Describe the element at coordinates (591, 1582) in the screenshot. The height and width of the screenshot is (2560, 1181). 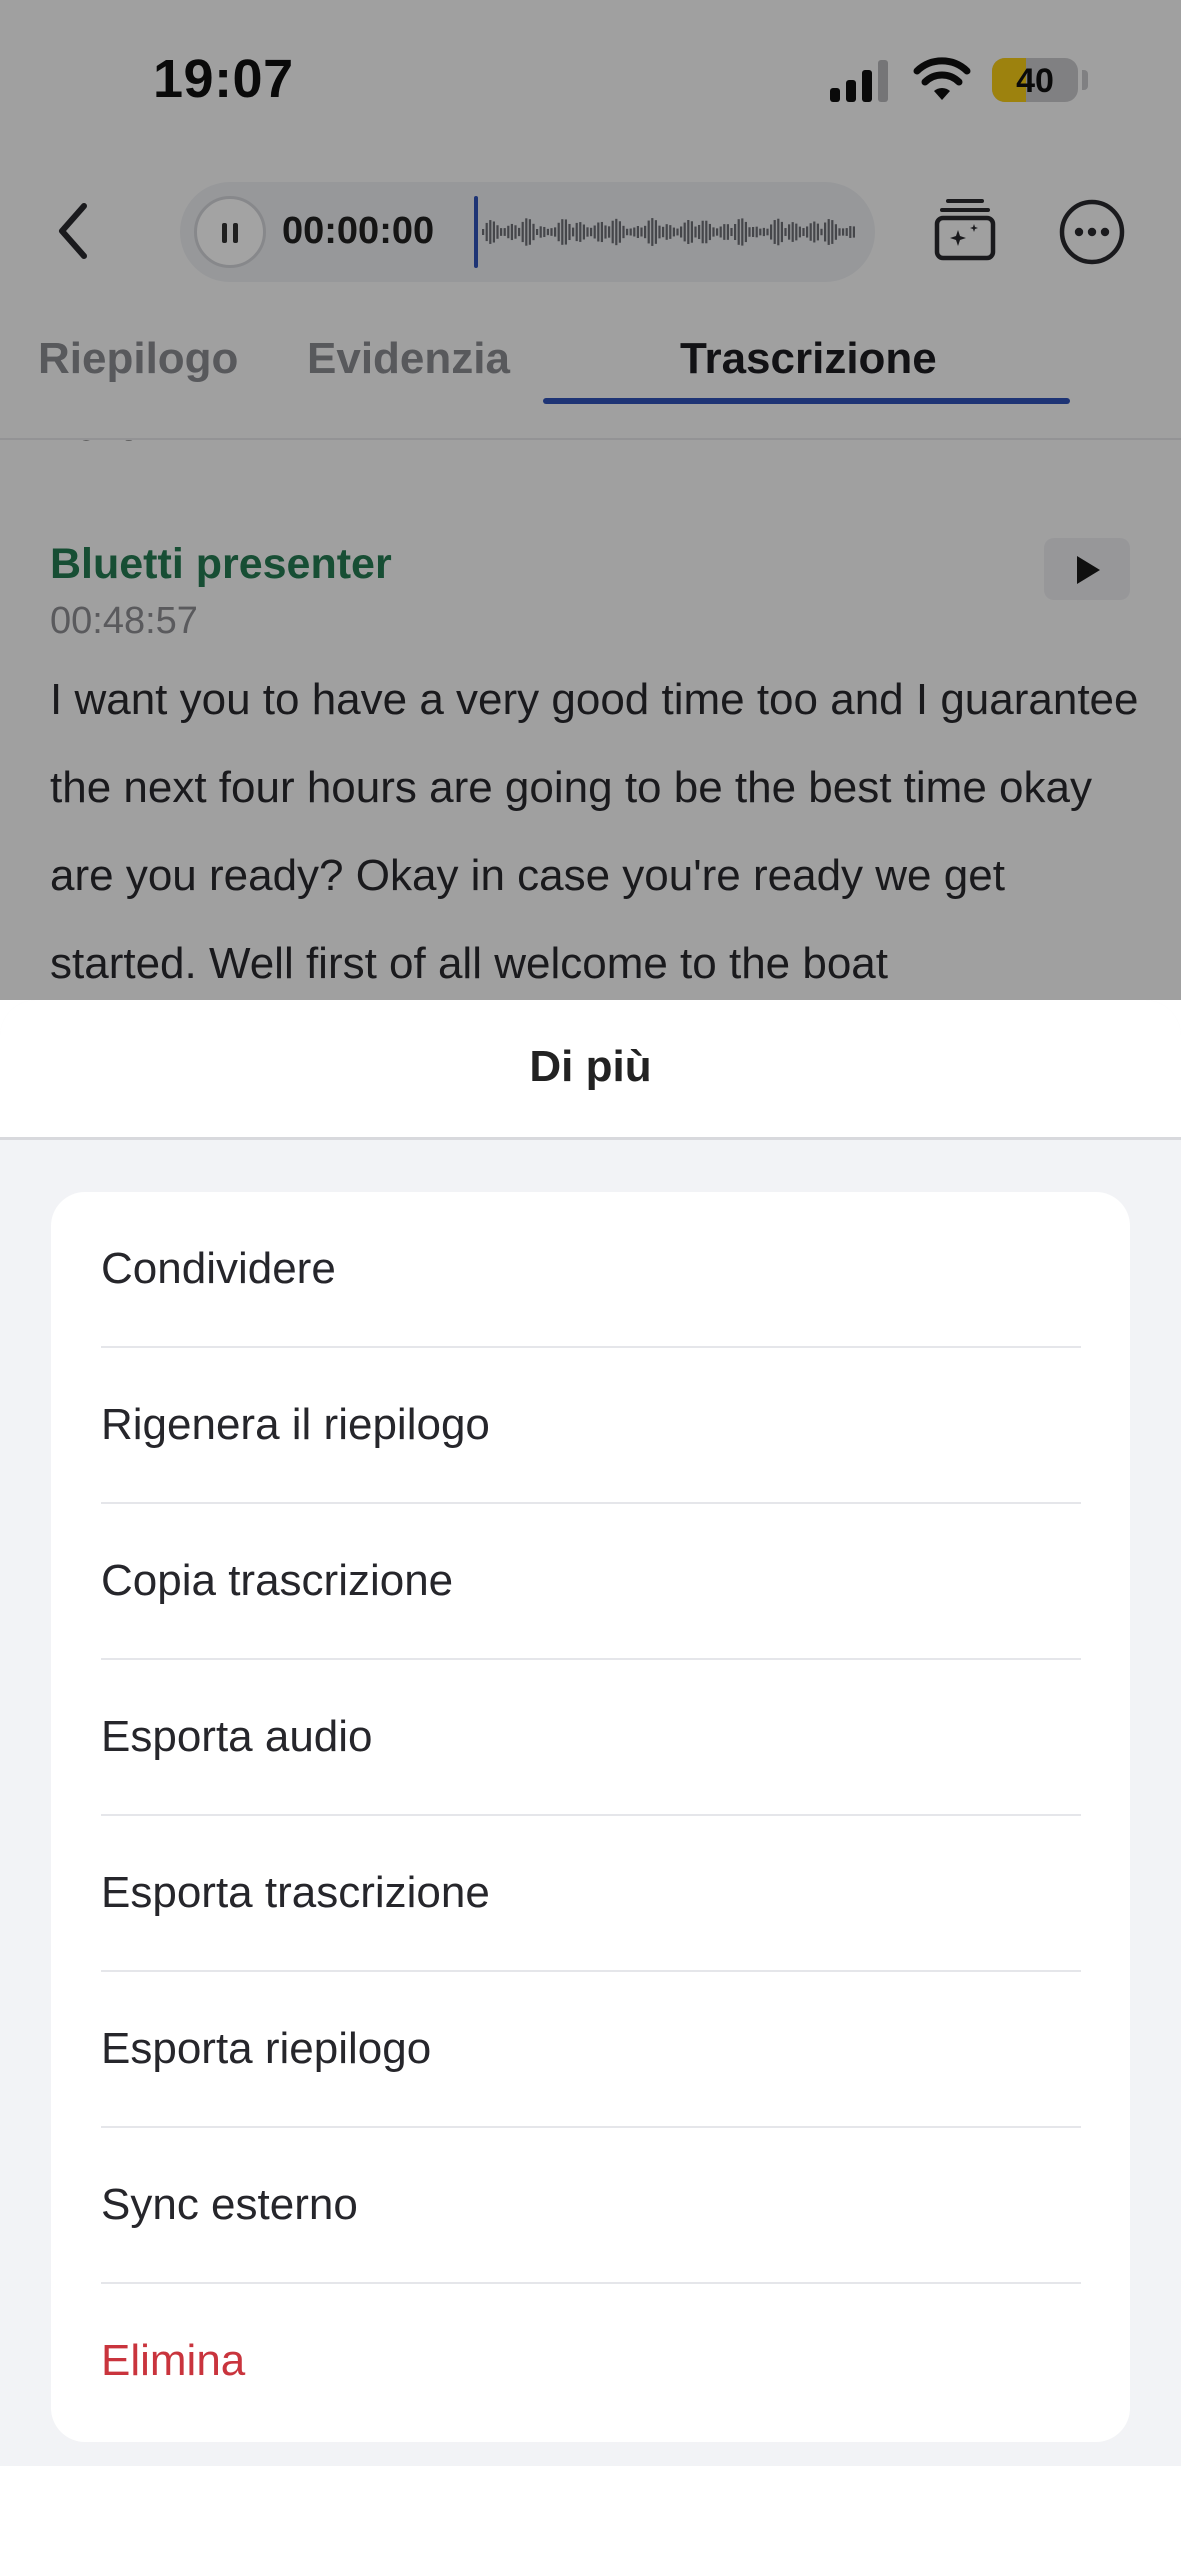
I see `menu-item-copy-transcript: Copia trascrizione` at that location.